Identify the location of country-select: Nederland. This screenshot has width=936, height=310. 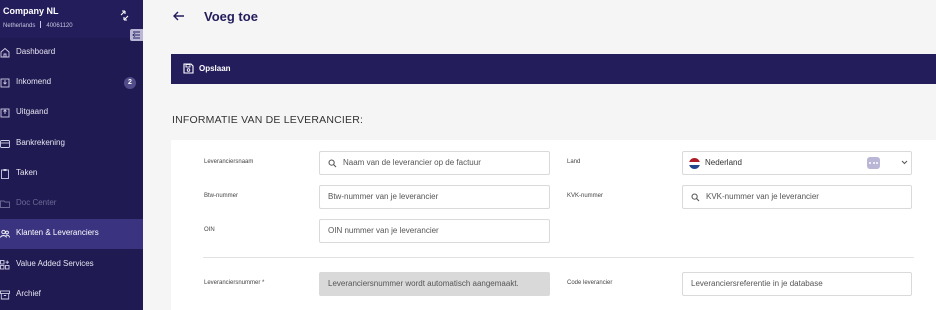
(797, 163).